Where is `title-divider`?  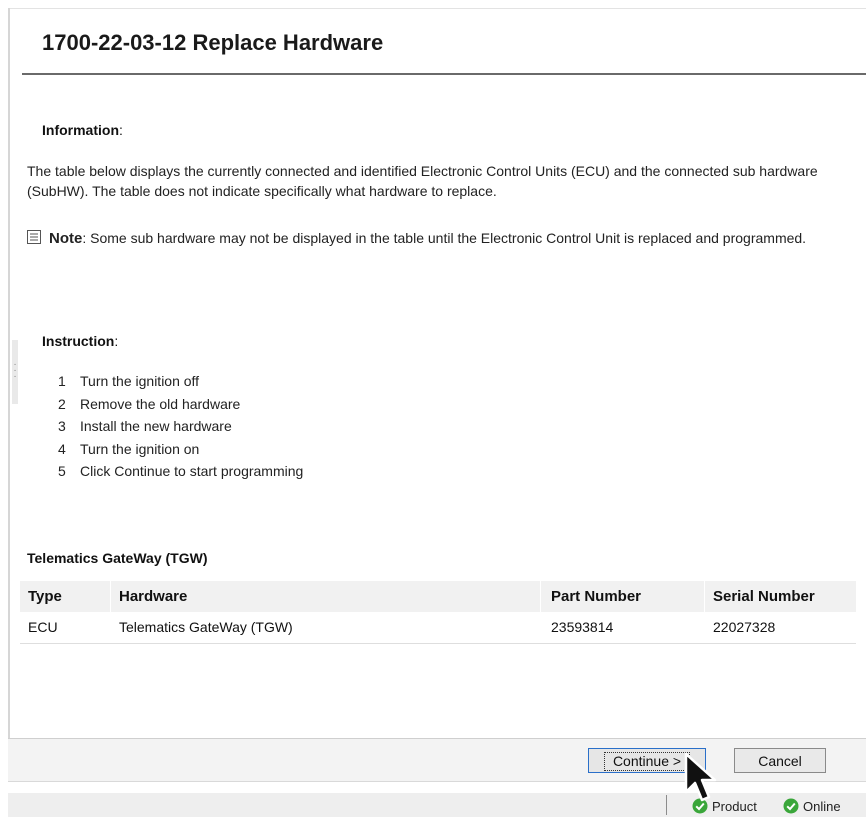
title-divider is located at coordinates (444, 74).